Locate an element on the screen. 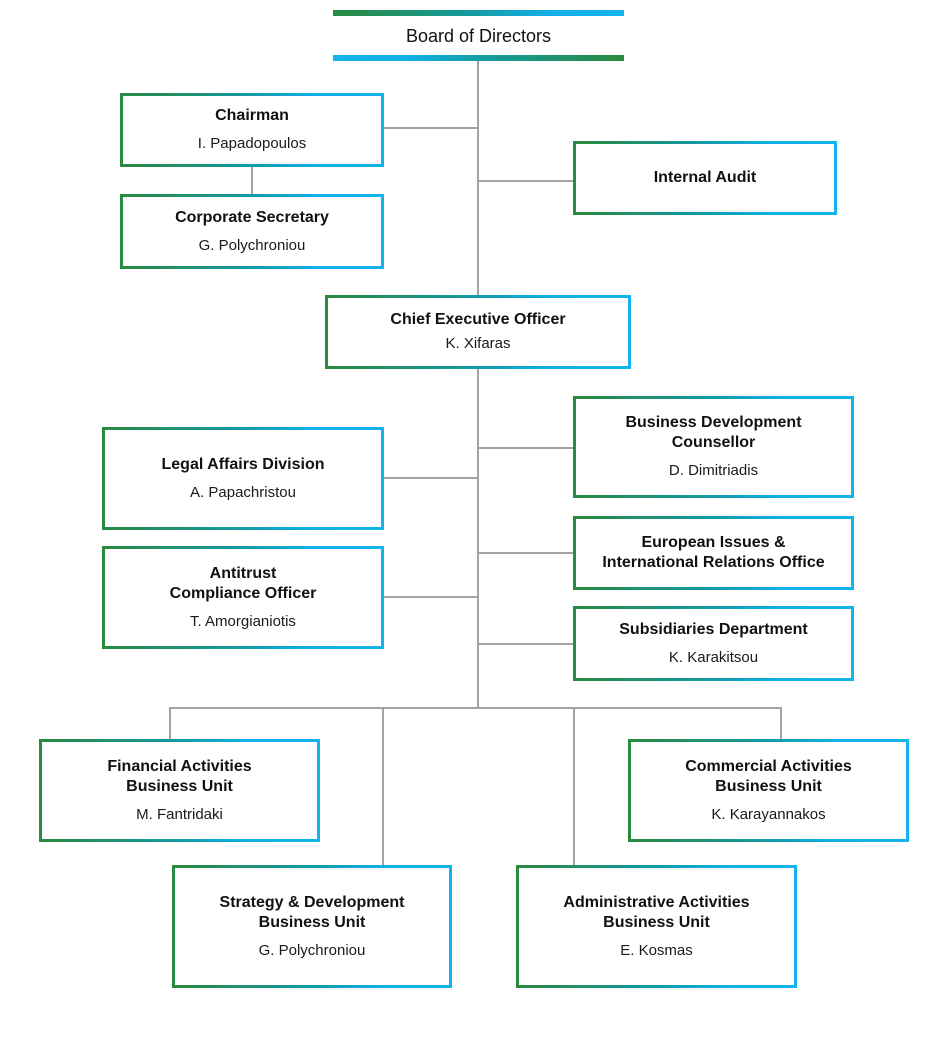 This screenshot has width=950, height=1040. node-person: M. Fantridaki is located at coordinates (179, 814).